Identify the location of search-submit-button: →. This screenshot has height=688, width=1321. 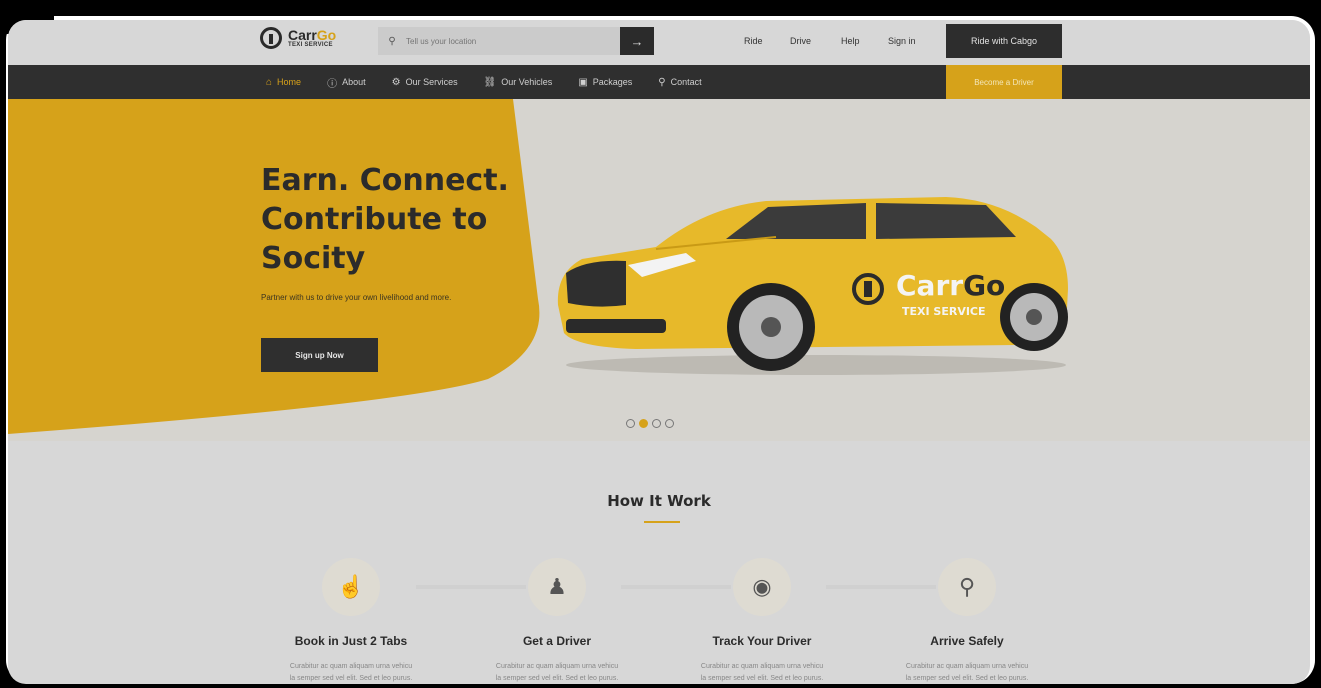
(637, 41).